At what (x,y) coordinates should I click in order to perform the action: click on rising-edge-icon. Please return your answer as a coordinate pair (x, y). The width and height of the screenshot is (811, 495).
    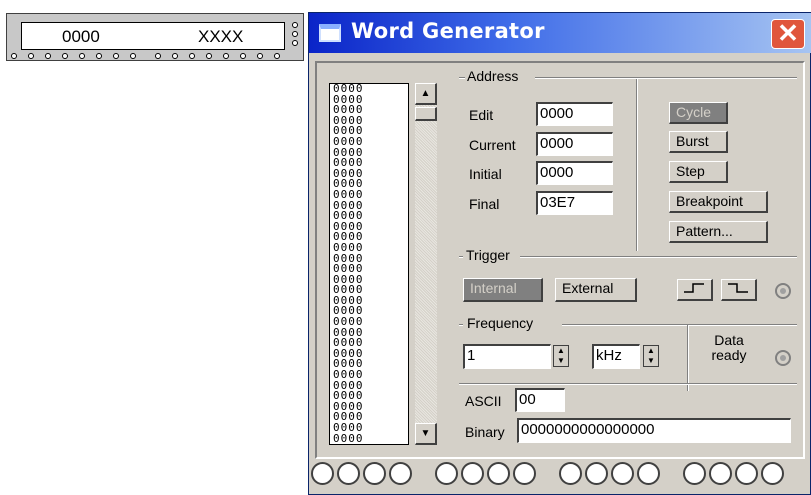
    Looking at the image, I should click on (693, 288).